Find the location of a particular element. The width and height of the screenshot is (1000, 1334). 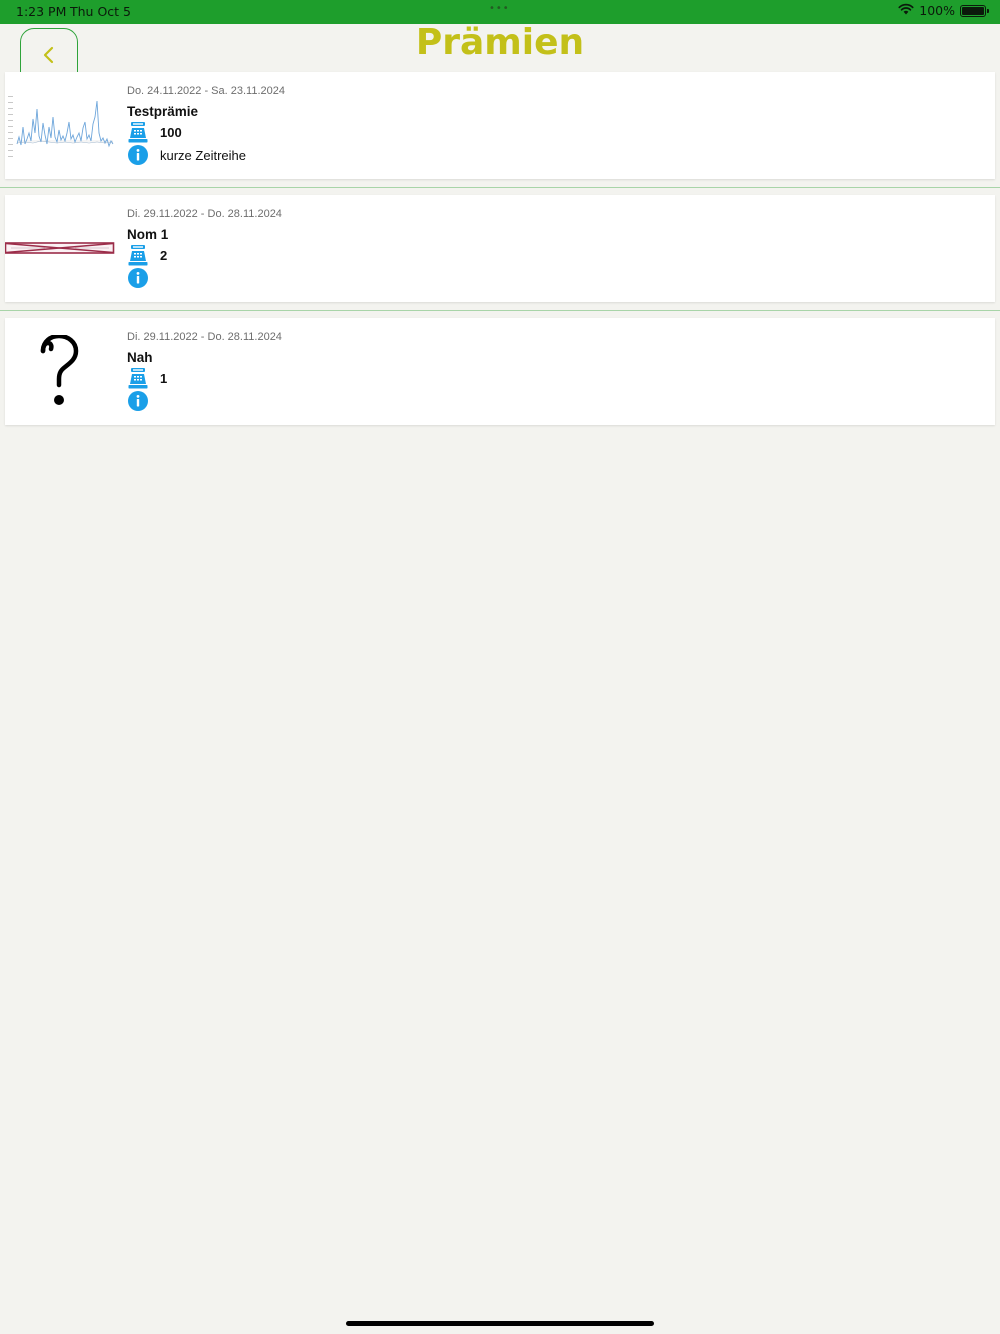

reward-count: 2 is located at coordinates (164, 255).